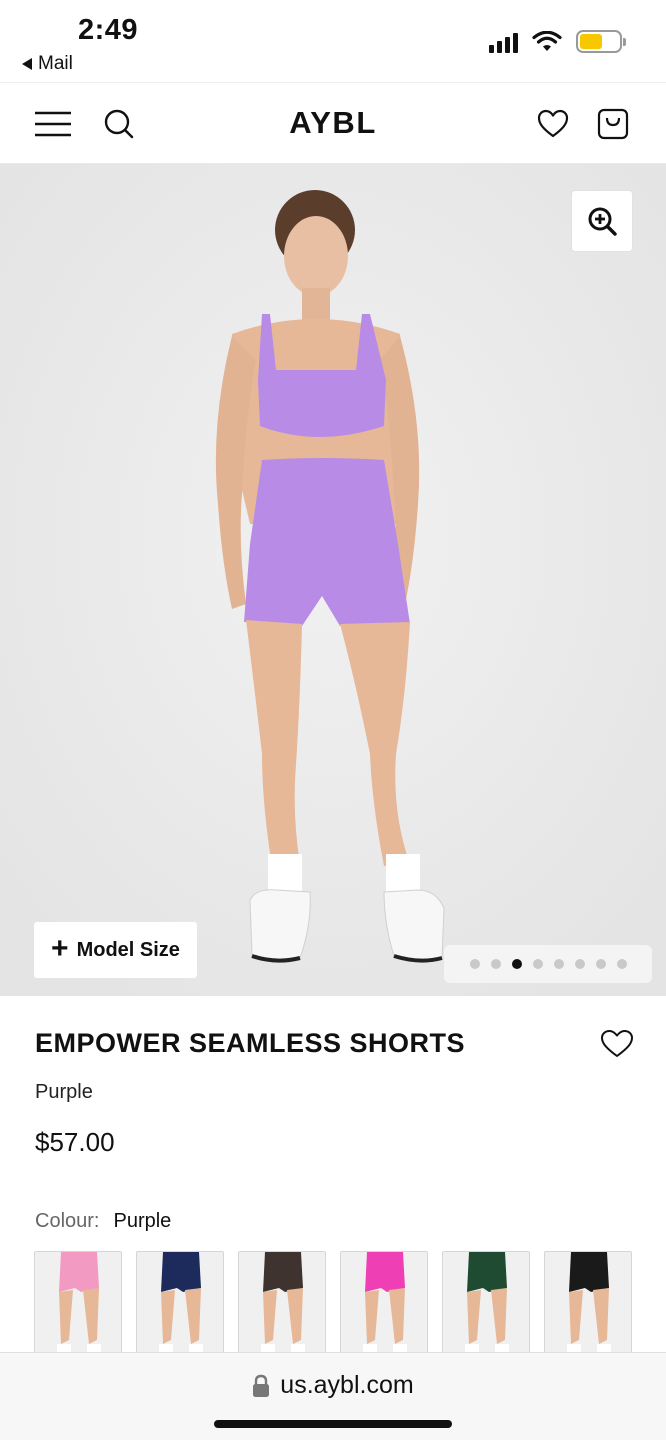 The image size is (666, 1440). What do you see at coordinates (55, 63) in the screenshot?
I see `back-label: Mail` at bounding box center [55, 63].